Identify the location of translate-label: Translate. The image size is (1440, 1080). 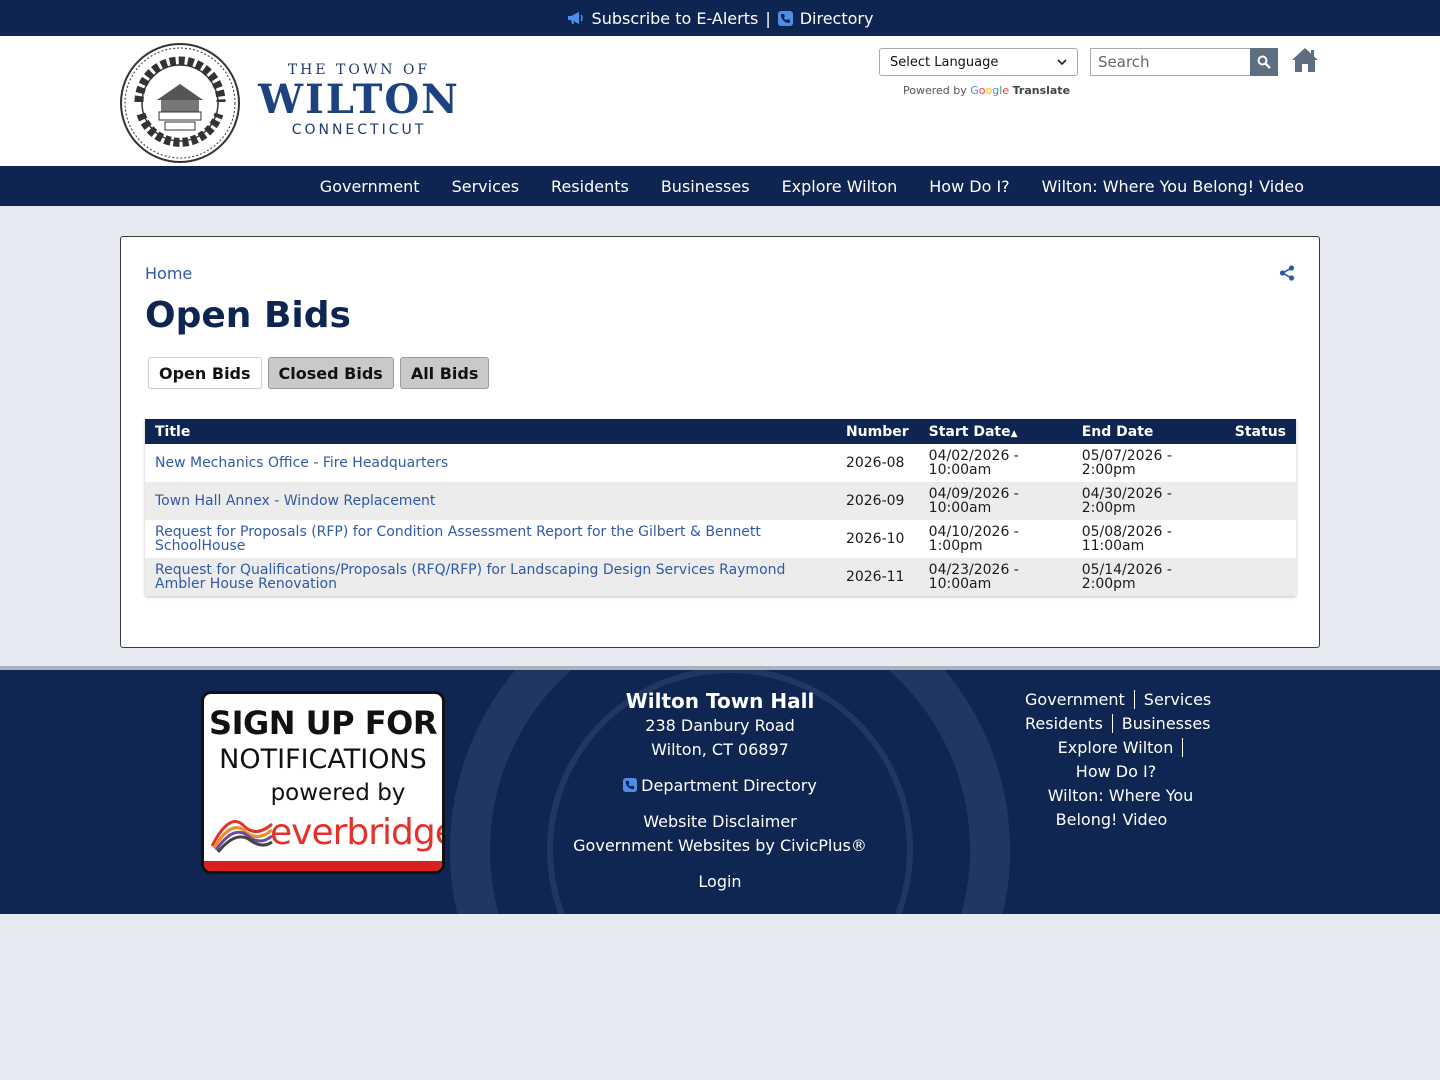
(1041, 90).